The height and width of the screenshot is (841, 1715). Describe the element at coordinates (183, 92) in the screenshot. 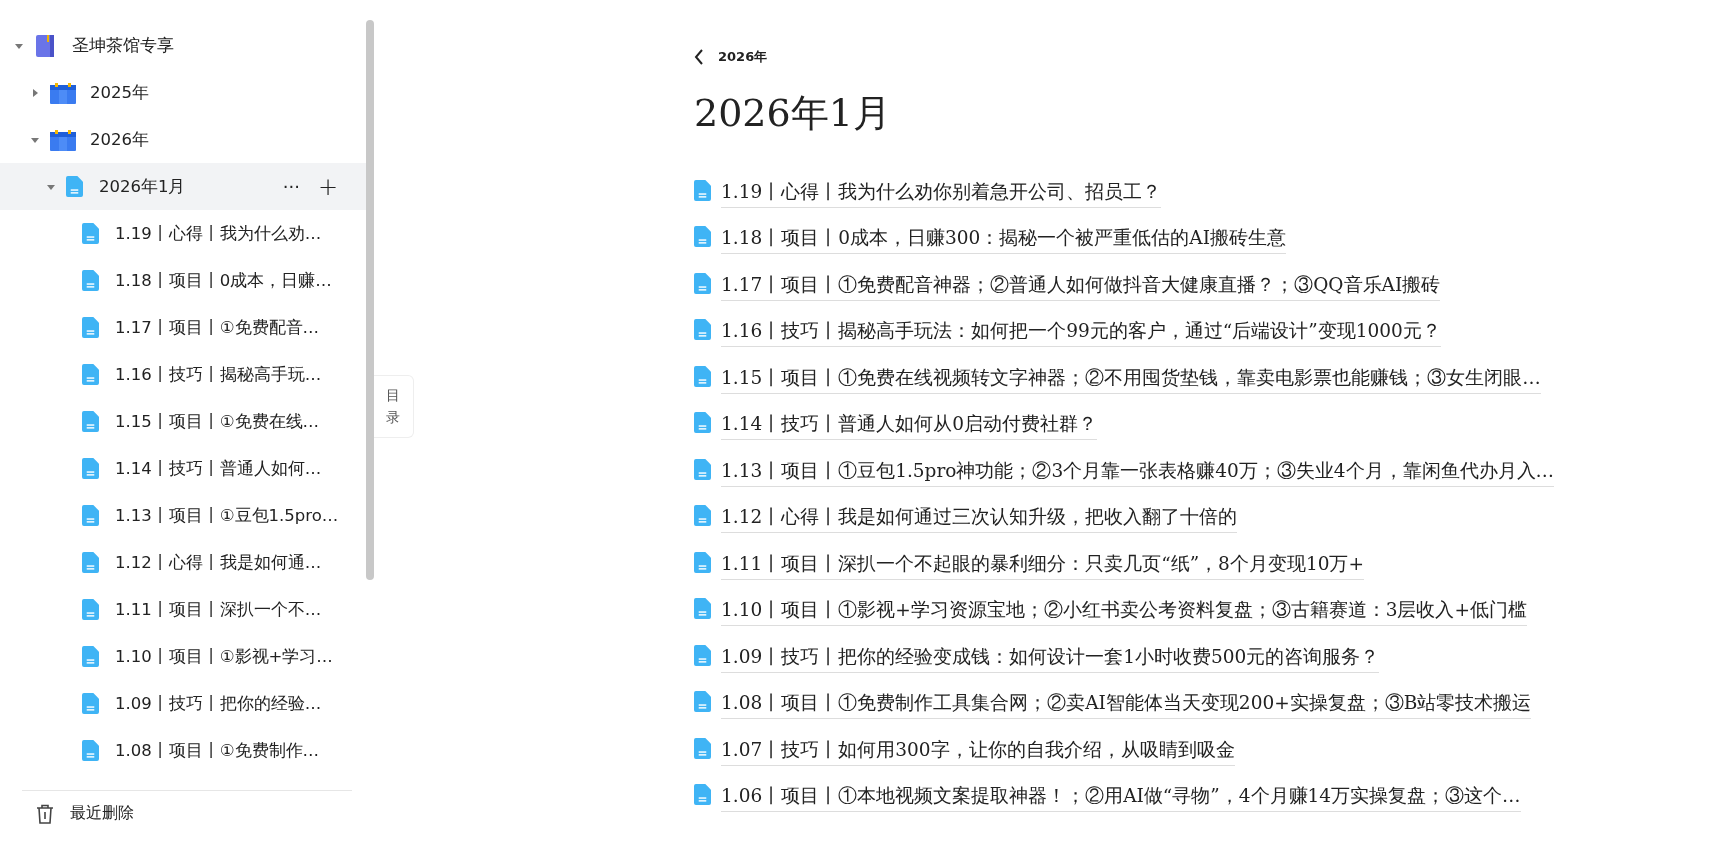

I see `tree-item: 2025年` at that location.